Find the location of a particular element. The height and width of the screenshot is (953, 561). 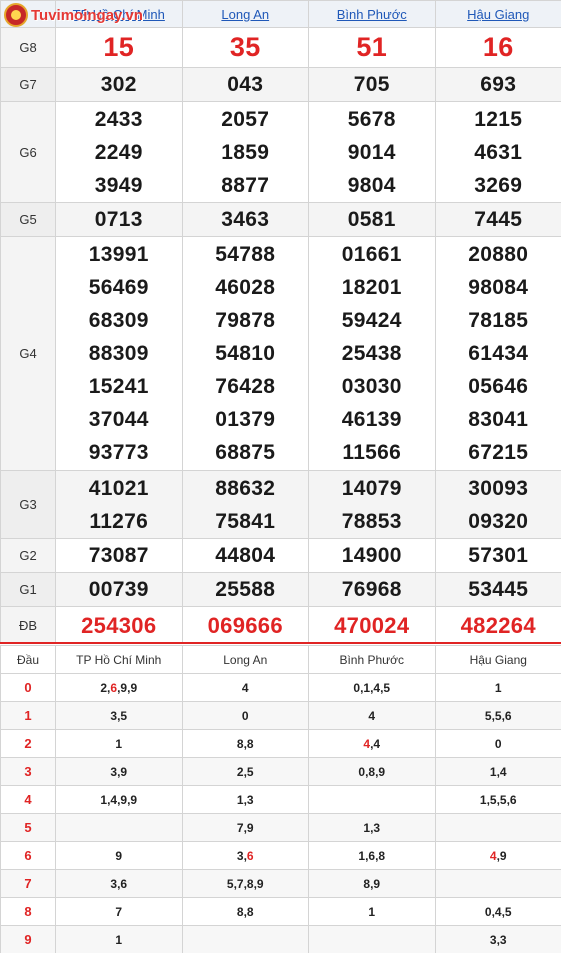

prize-number: 14900 is located at coordinates (371, 555).